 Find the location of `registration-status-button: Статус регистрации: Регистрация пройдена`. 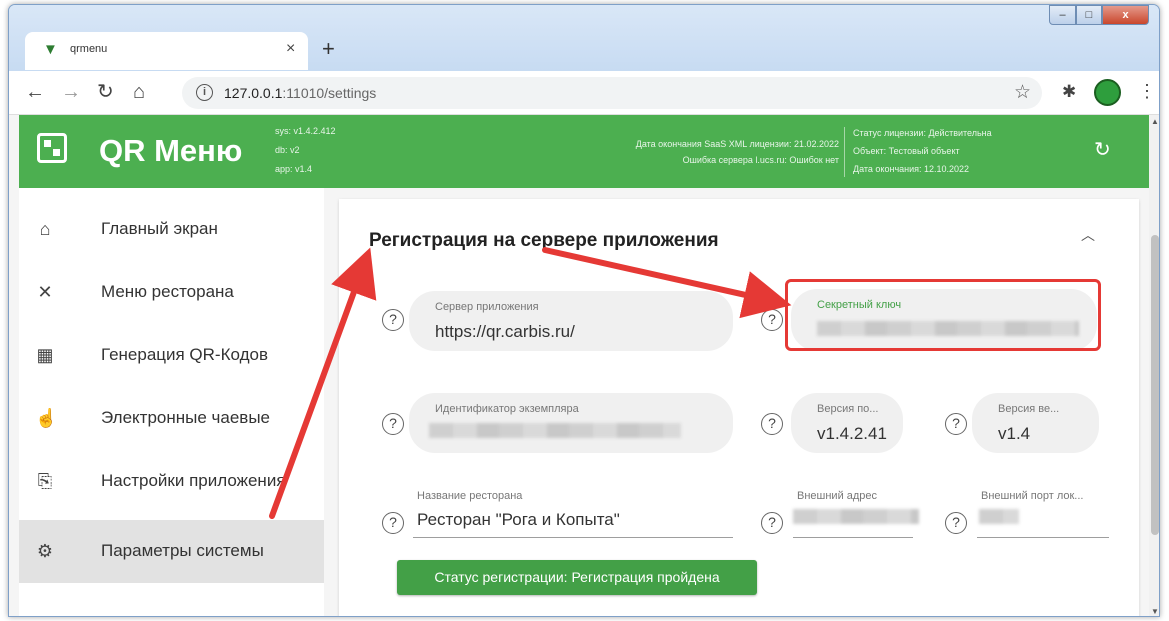

registration-status-button: Статус регистрации: Регистрация пройдена is located at coordinates (577, 577).